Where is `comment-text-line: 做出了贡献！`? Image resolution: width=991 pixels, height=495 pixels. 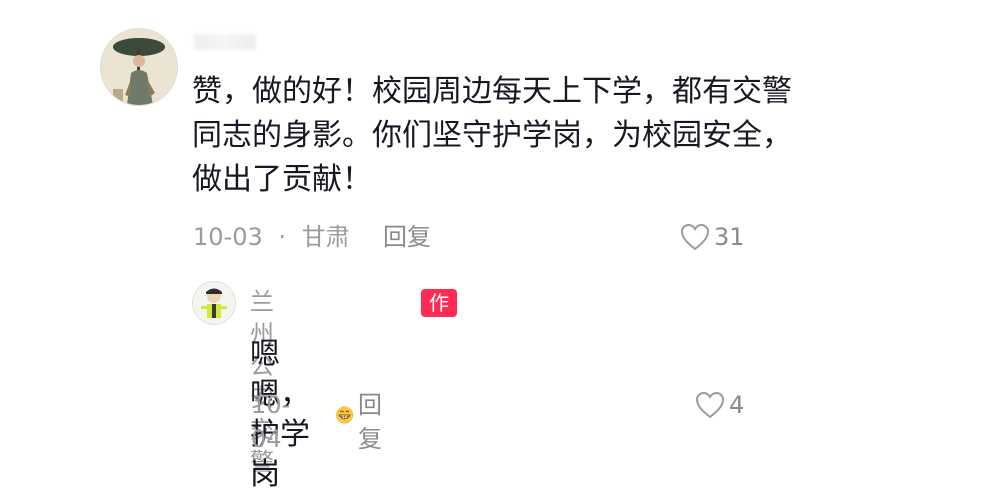
comment-text-line: 做出了贡献！ is located at coordinates (282, 179).